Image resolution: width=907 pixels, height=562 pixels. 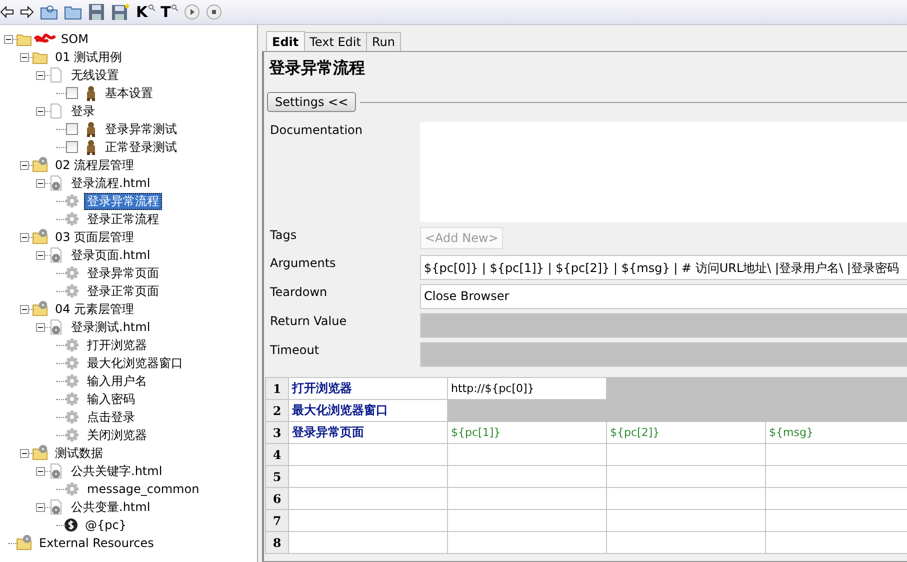 I want to click on search-letter-button: T, so click(x=169, y=12).